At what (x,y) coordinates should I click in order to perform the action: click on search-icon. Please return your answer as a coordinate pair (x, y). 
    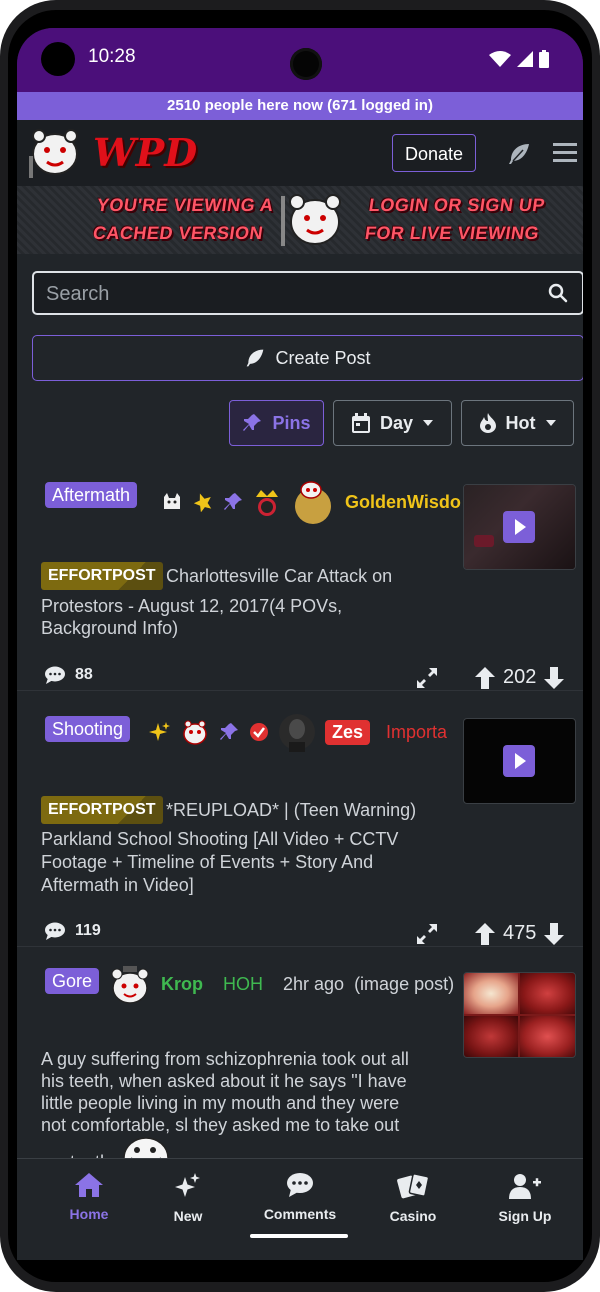
    Looking at the image, I should click on (558, 293).